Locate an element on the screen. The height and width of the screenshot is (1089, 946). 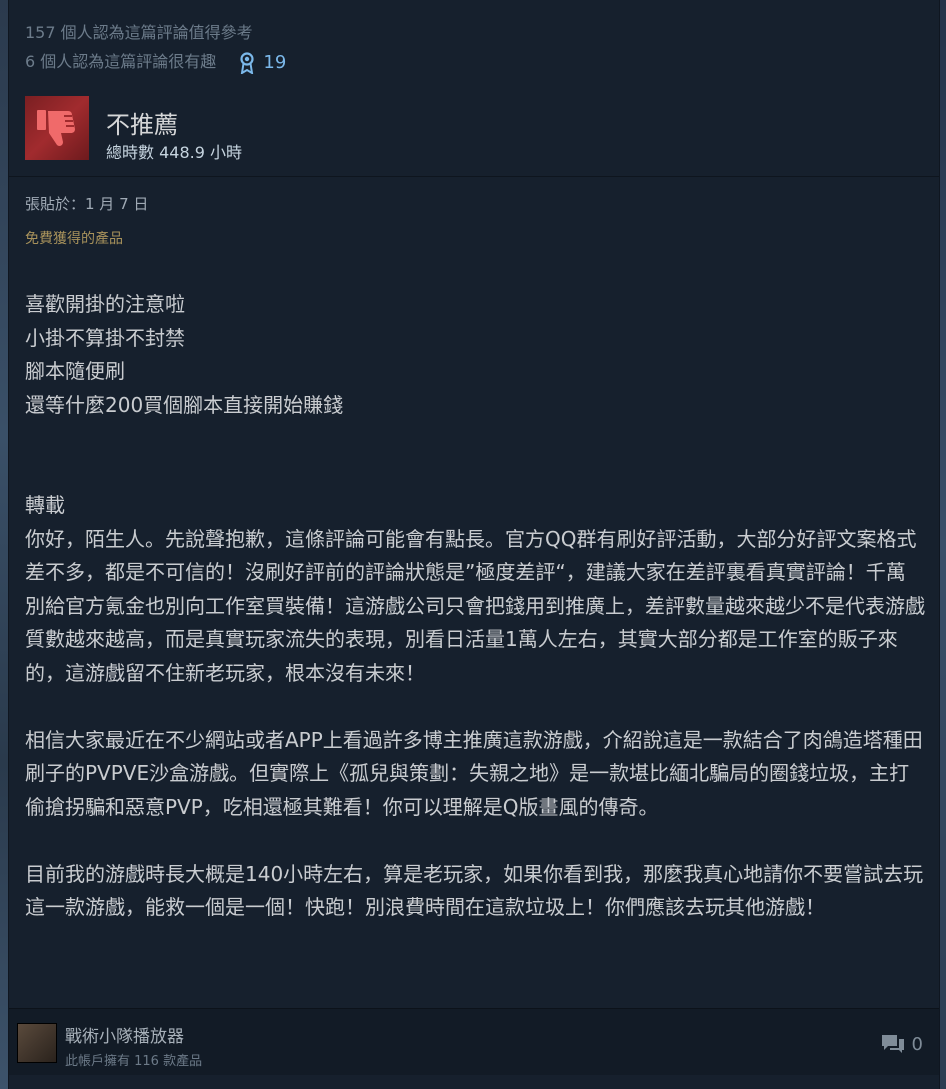
author-avatar is located at coordinates (37, 1043).